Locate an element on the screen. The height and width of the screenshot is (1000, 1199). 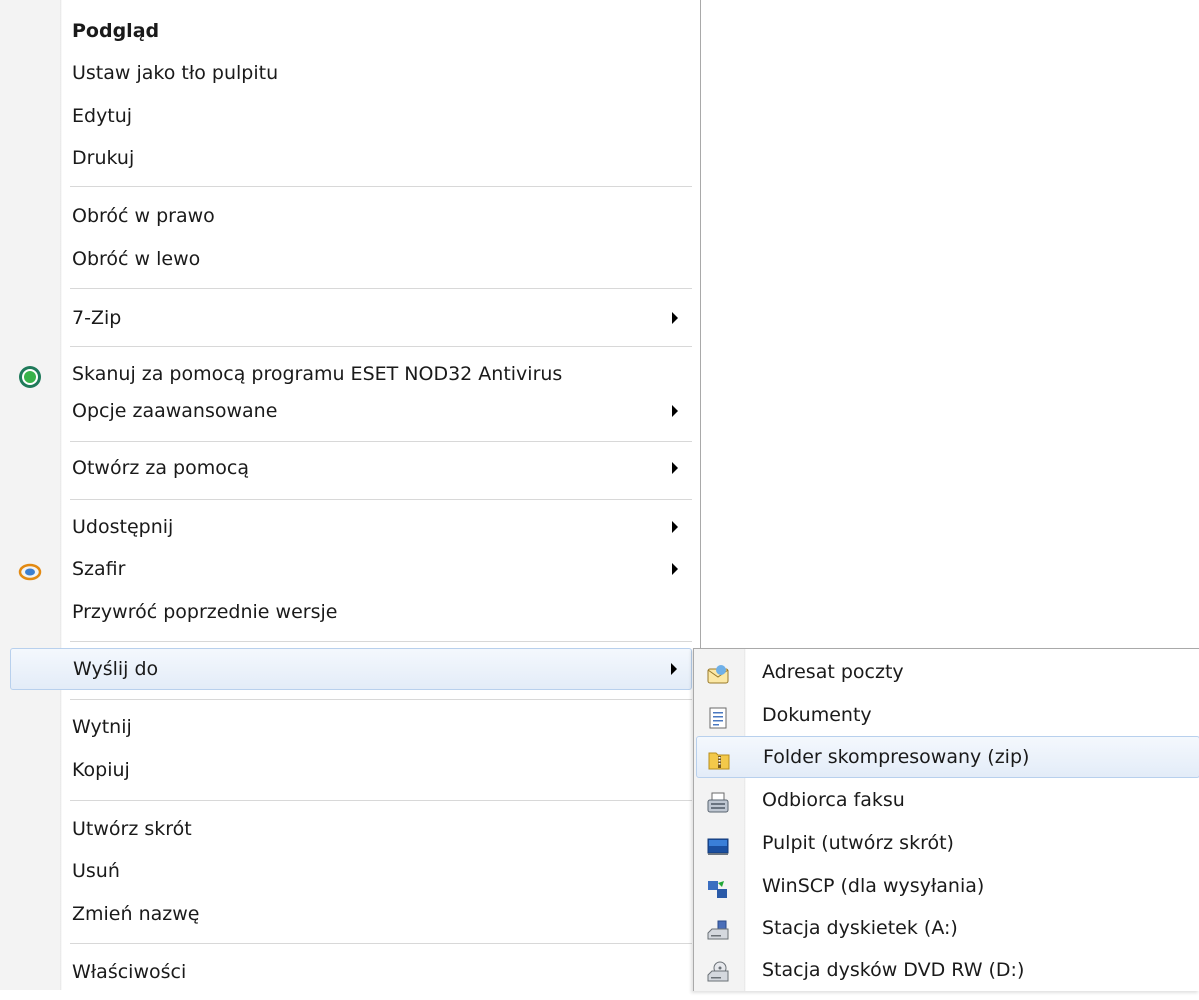
menu-item-rotate-left: Obróć w lewo is located at coordinates (351, 259).